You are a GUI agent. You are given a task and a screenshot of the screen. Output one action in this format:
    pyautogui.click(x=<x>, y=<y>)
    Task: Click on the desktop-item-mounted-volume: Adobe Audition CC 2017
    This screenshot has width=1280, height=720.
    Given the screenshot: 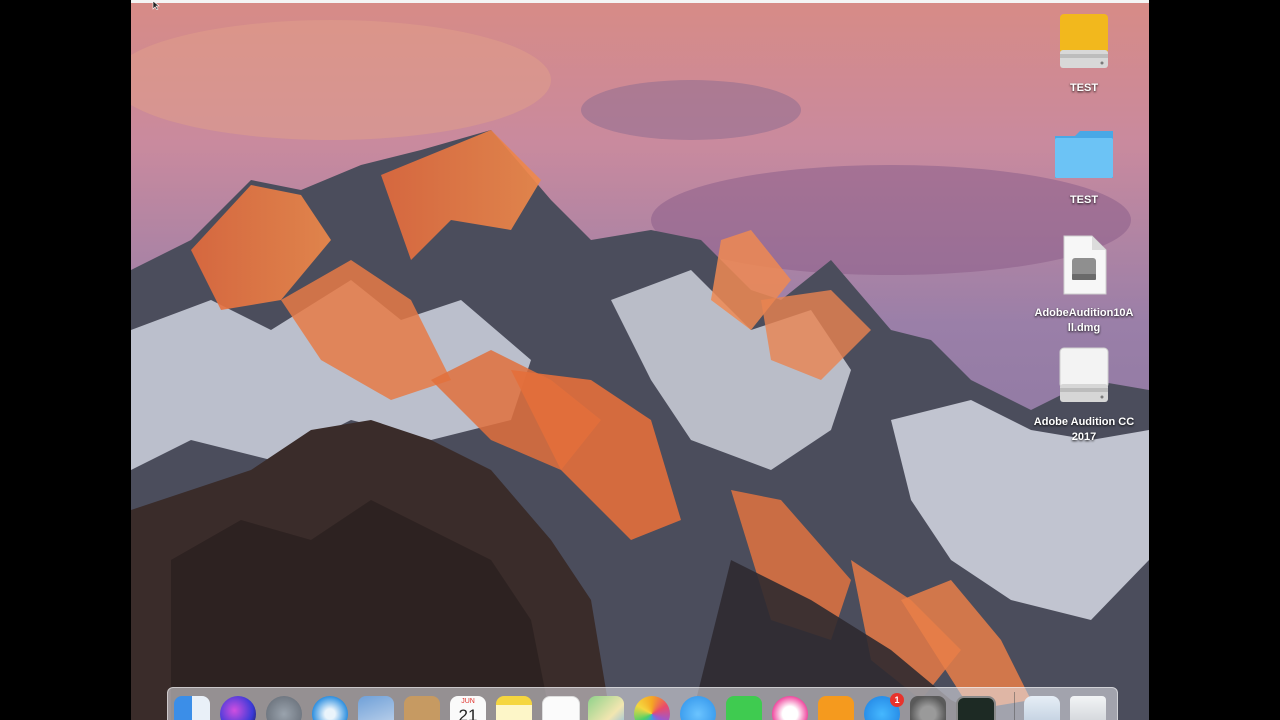 What is the action you would take?
    pyautogui.click(x=1084, y=395)
    